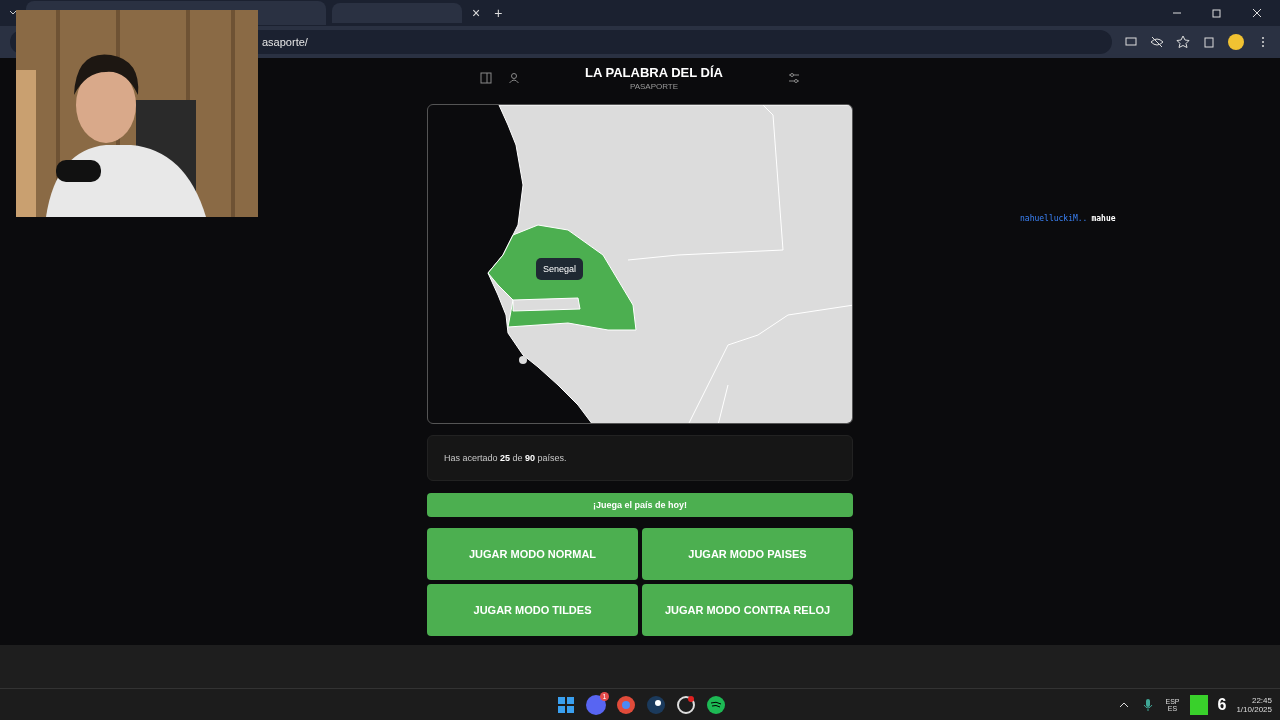 The height and width of the screenshot is (720, 1280). What do you see at coordinates (626, 704) in the screenshot?
I see `browser-icon` at bounding box center [626, 704].